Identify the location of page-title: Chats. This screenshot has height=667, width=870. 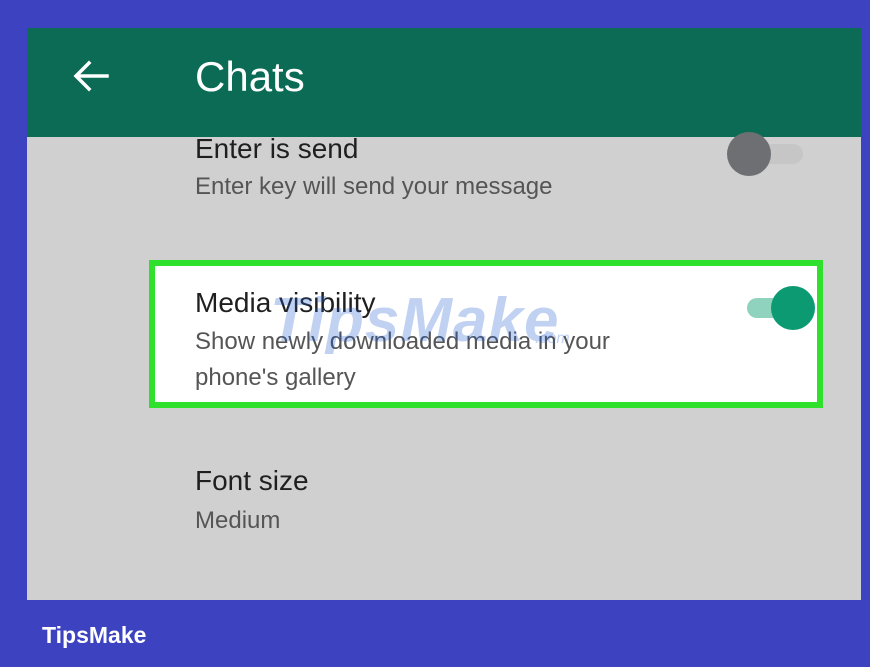
(250, 76).